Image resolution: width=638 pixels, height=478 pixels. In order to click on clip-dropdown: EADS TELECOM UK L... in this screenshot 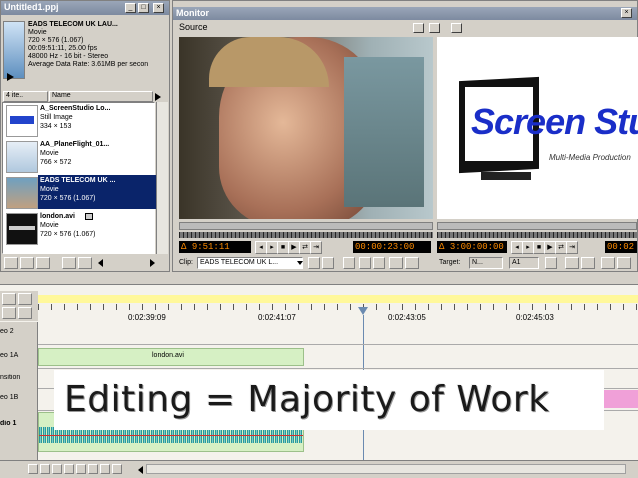, I will do `click(250, 263)`.